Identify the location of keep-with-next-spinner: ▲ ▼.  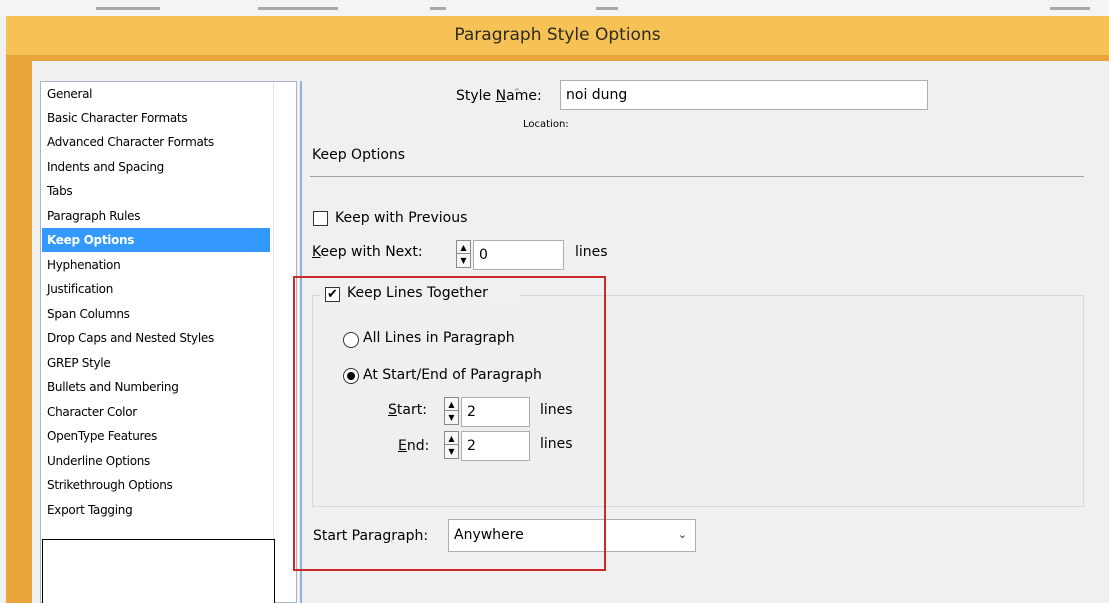
(463, 254).